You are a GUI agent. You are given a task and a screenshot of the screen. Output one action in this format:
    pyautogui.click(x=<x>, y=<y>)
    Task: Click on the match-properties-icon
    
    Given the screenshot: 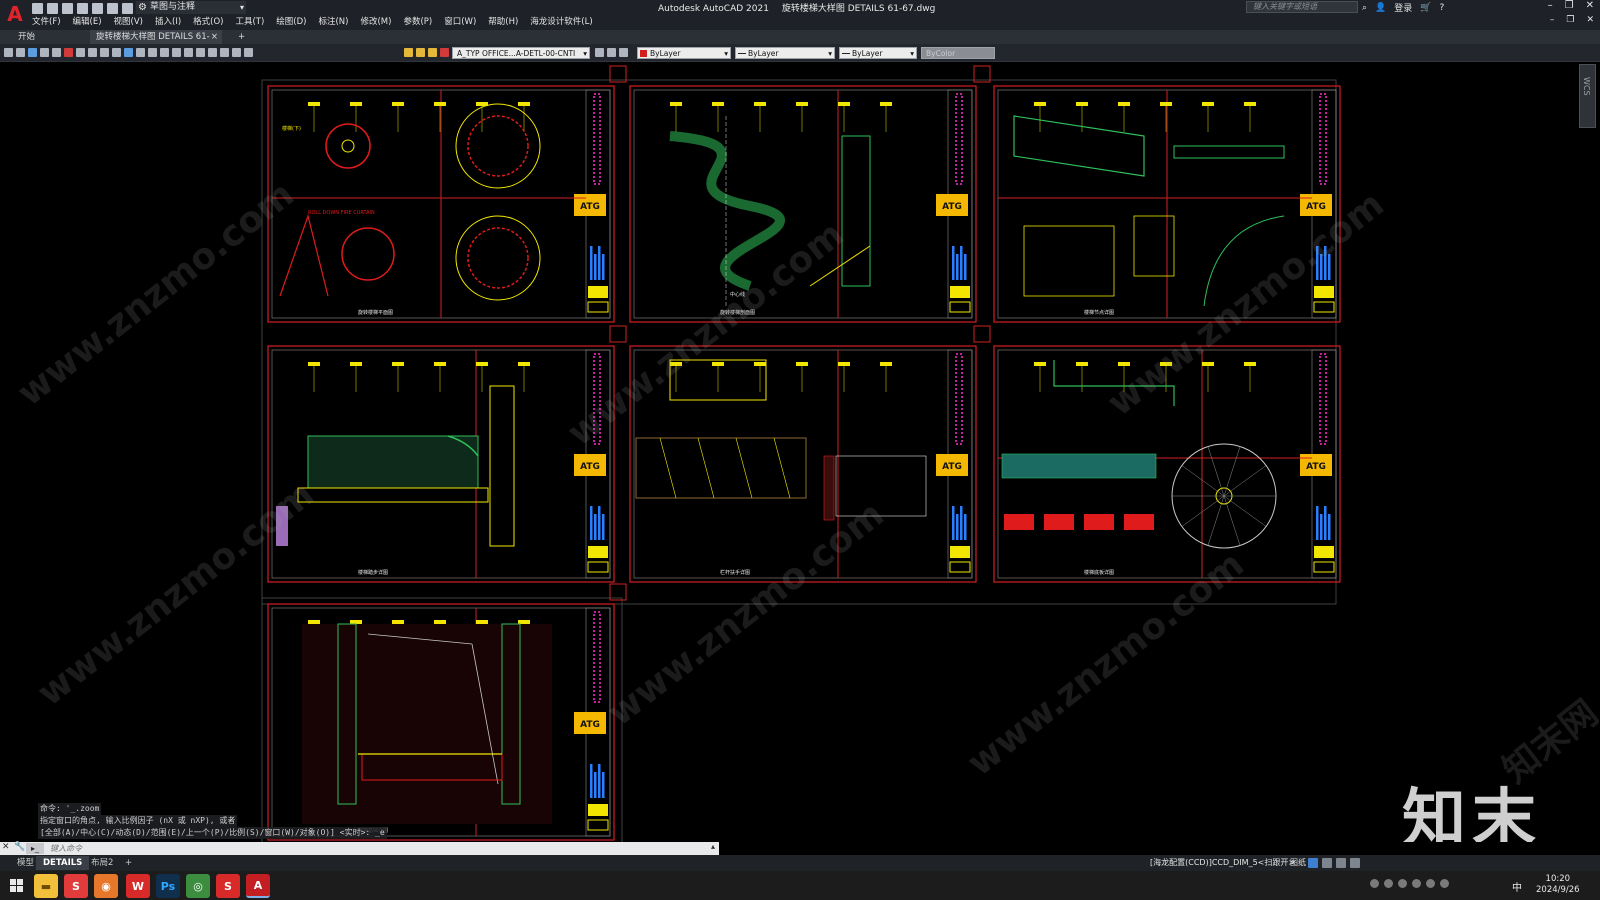 What is the action you would take?
    pyautogui.click(x=116, y=52)
    